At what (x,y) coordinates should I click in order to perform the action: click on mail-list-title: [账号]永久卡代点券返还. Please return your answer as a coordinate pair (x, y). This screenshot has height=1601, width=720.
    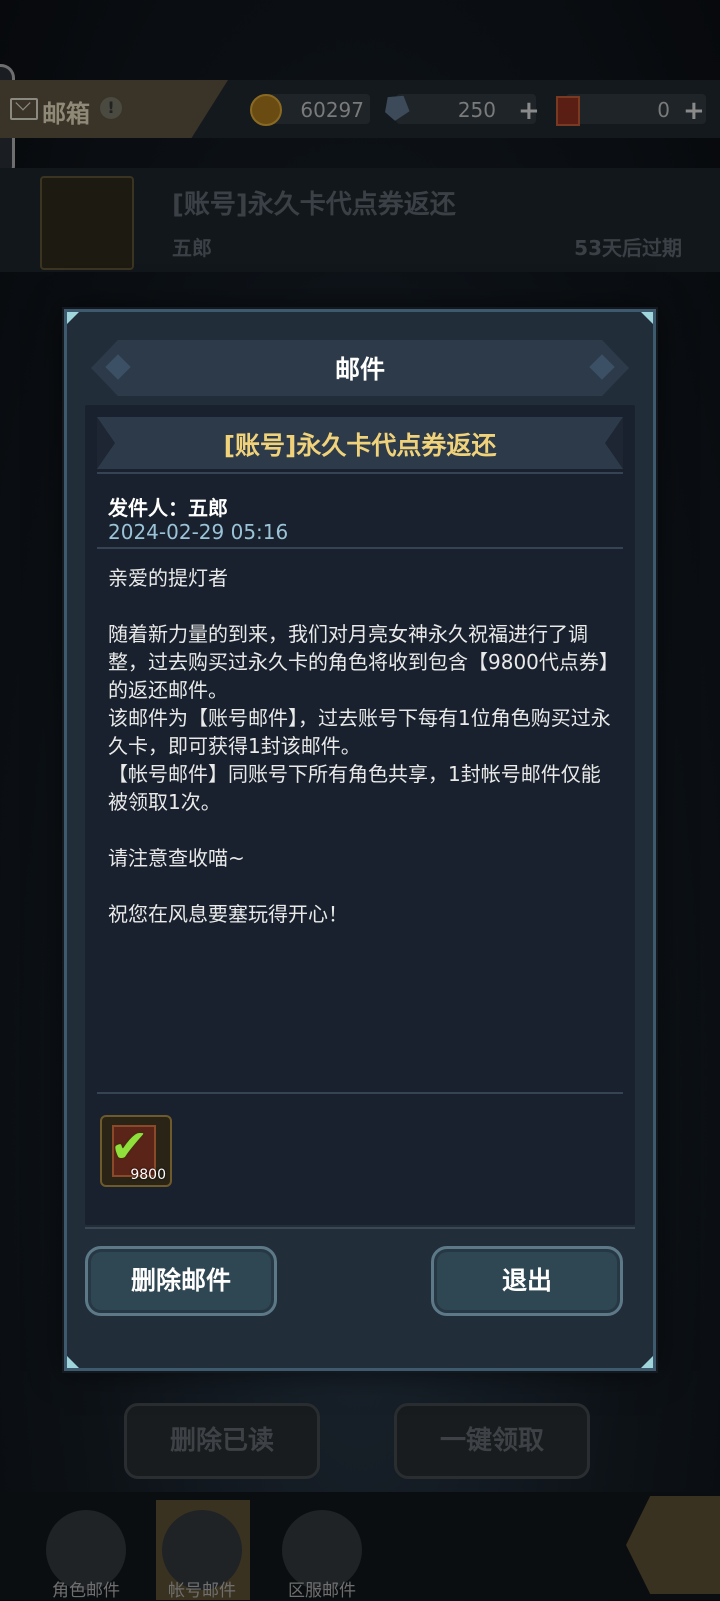
    Looking at the image, I should click on (314, 205).